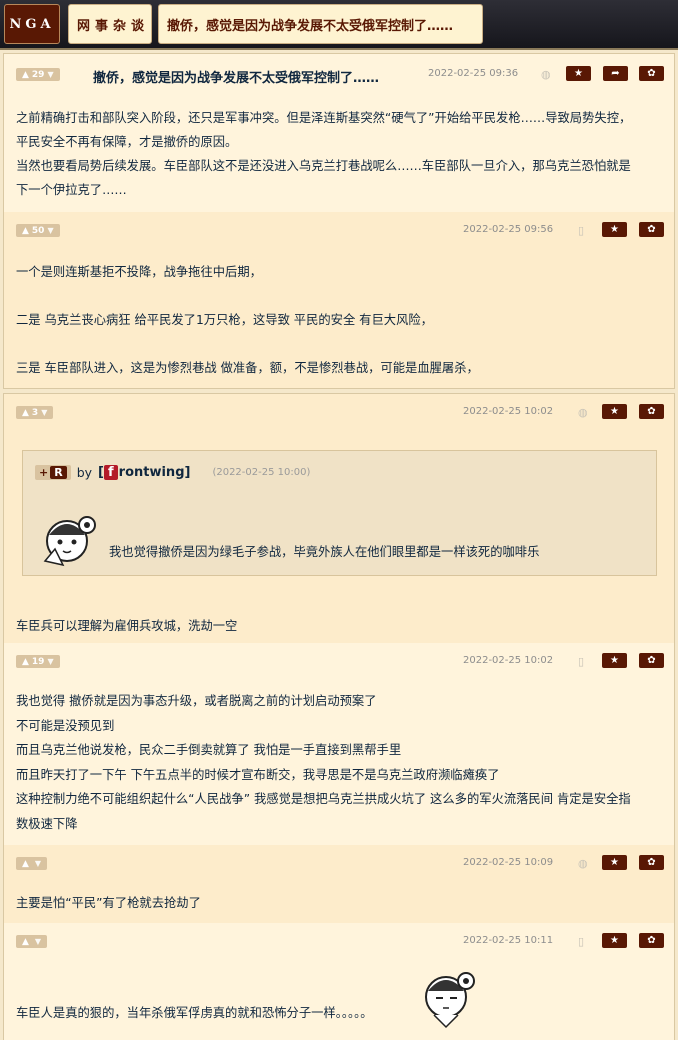 This screenshot has height=1040, width=678. Describe the element at coordinates (473, 73) in the screenshot. I see `post-date: 2022-02-25 09:36` at that location.